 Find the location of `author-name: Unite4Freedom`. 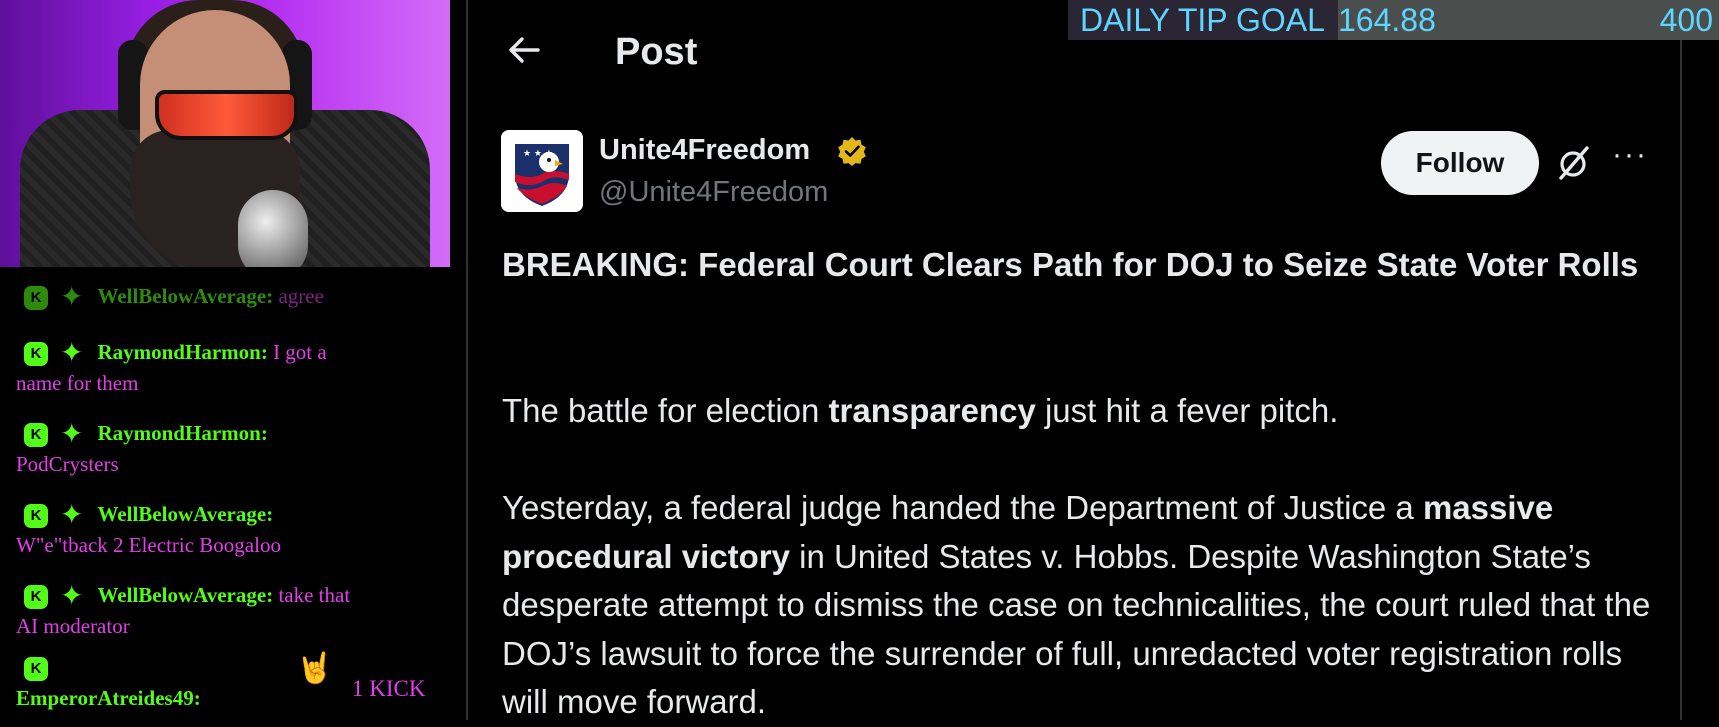

author-name: Unite4Freedom is located at coordinates (704, 150).